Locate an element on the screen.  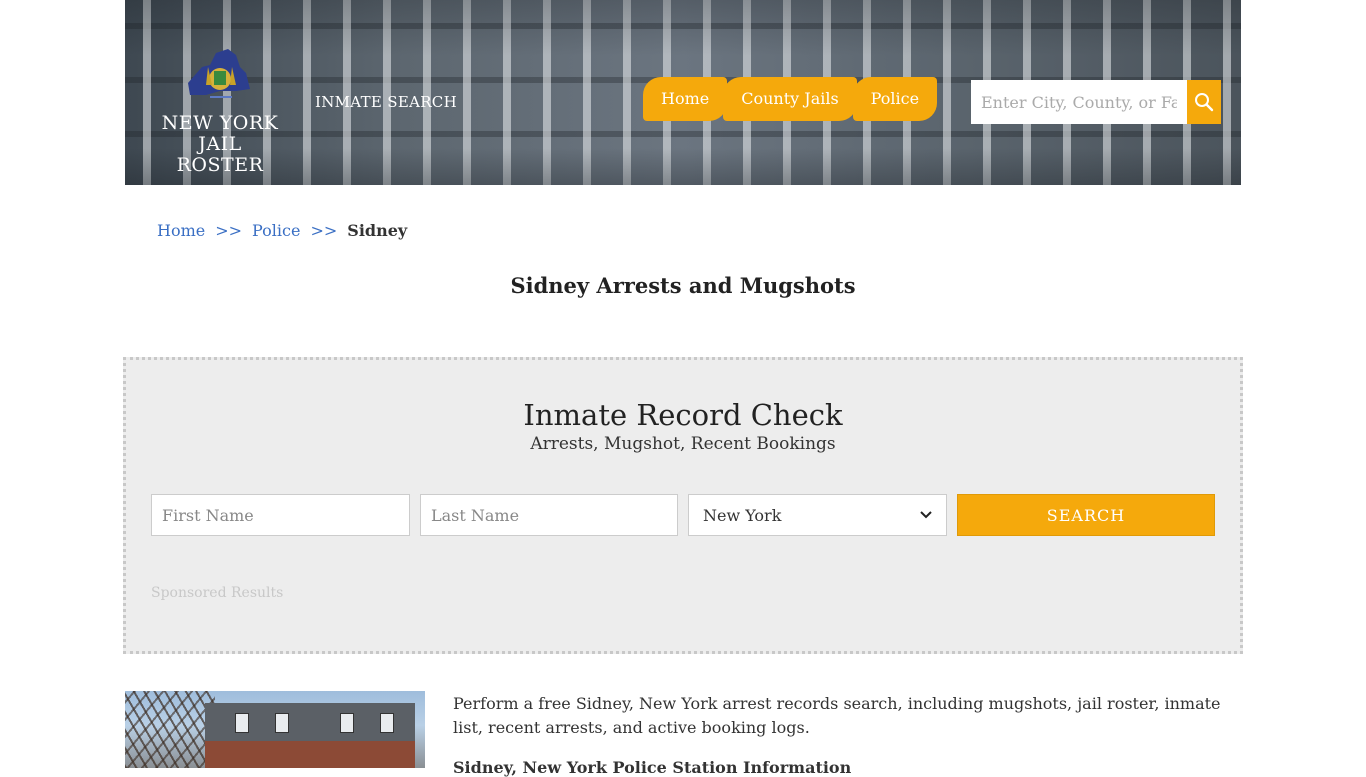
sponsored-label: Sponsored Results is located at coordinates (217, 593).